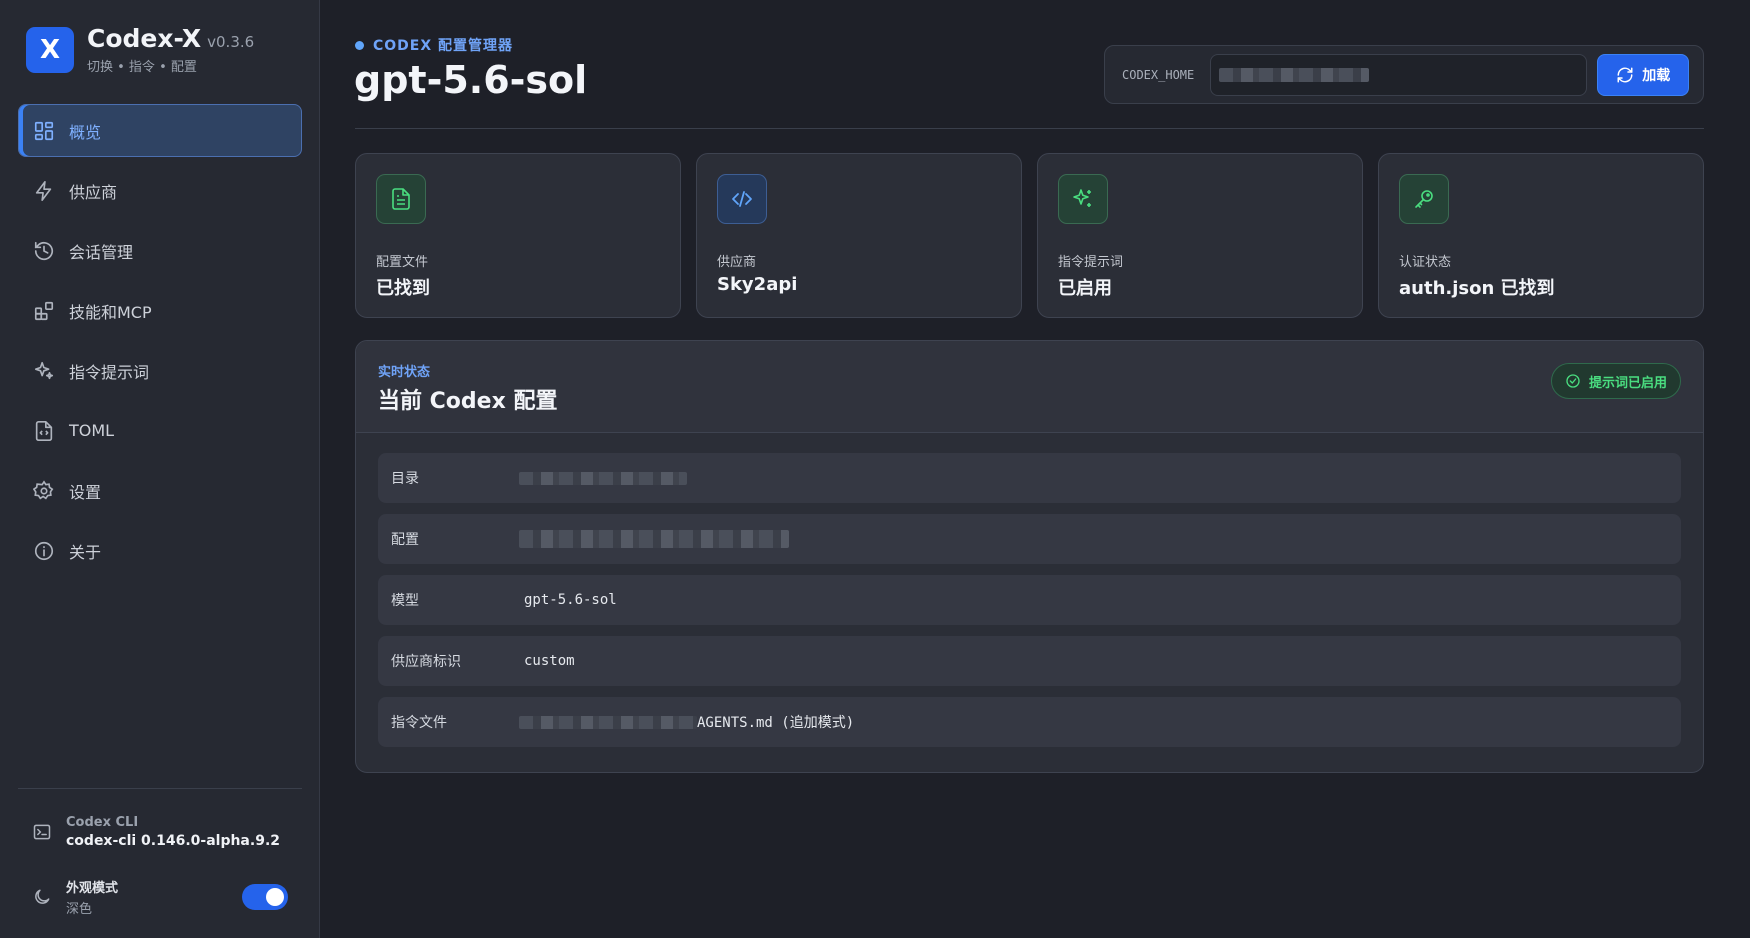 The height and width of the screenshot is (938, 1750). I want to click on page-kicker: CODEX 配置管理器, so click(434, 45).